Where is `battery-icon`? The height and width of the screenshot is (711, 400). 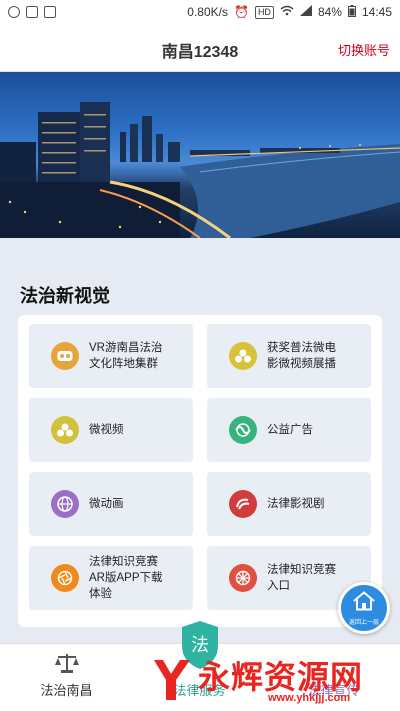
battery-icon is located at coordinates (351, 12).